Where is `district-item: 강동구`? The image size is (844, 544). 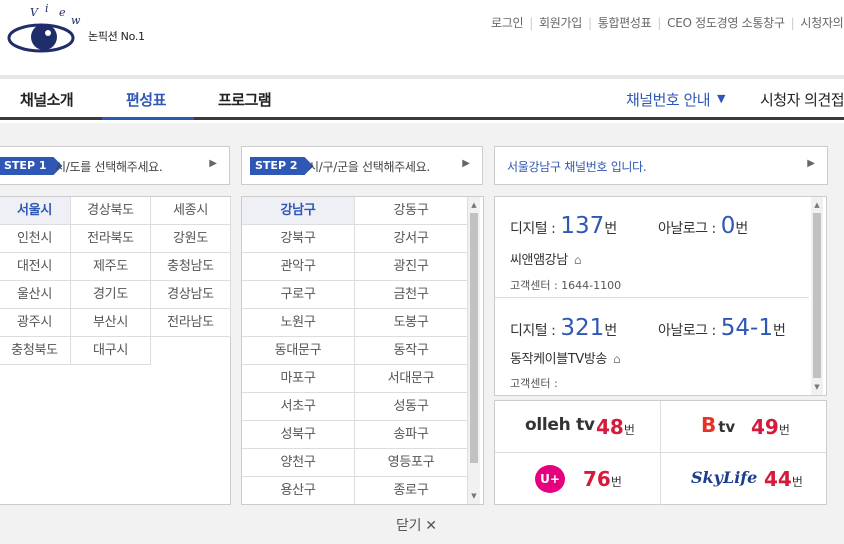
district-item: 강동구 is located at coordinates (411, 211).